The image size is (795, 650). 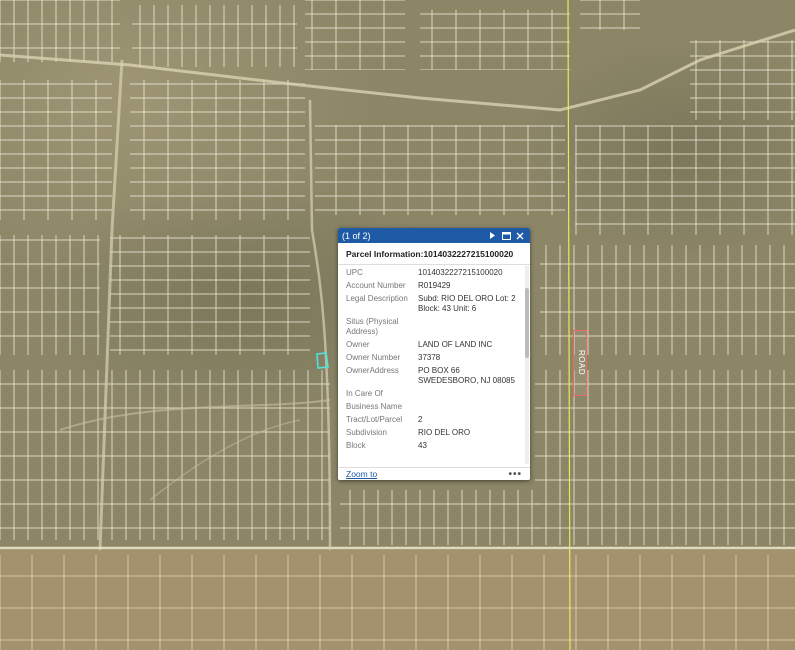 I want to click on popup-title: Parcel Information:1014032227215100020, so click(x=434, y=254).